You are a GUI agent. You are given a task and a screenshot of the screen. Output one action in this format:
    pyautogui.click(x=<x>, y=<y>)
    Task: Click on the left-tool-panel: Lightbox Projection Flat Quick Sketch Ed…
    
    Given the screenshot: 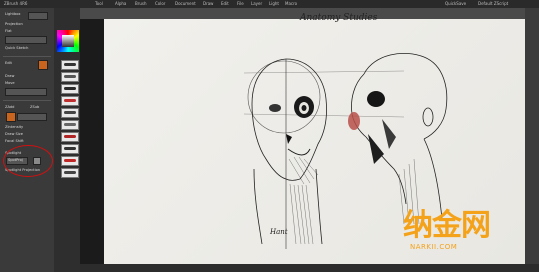 What is the action you would take?
    pyautogui.click(x=27, y=140)
    